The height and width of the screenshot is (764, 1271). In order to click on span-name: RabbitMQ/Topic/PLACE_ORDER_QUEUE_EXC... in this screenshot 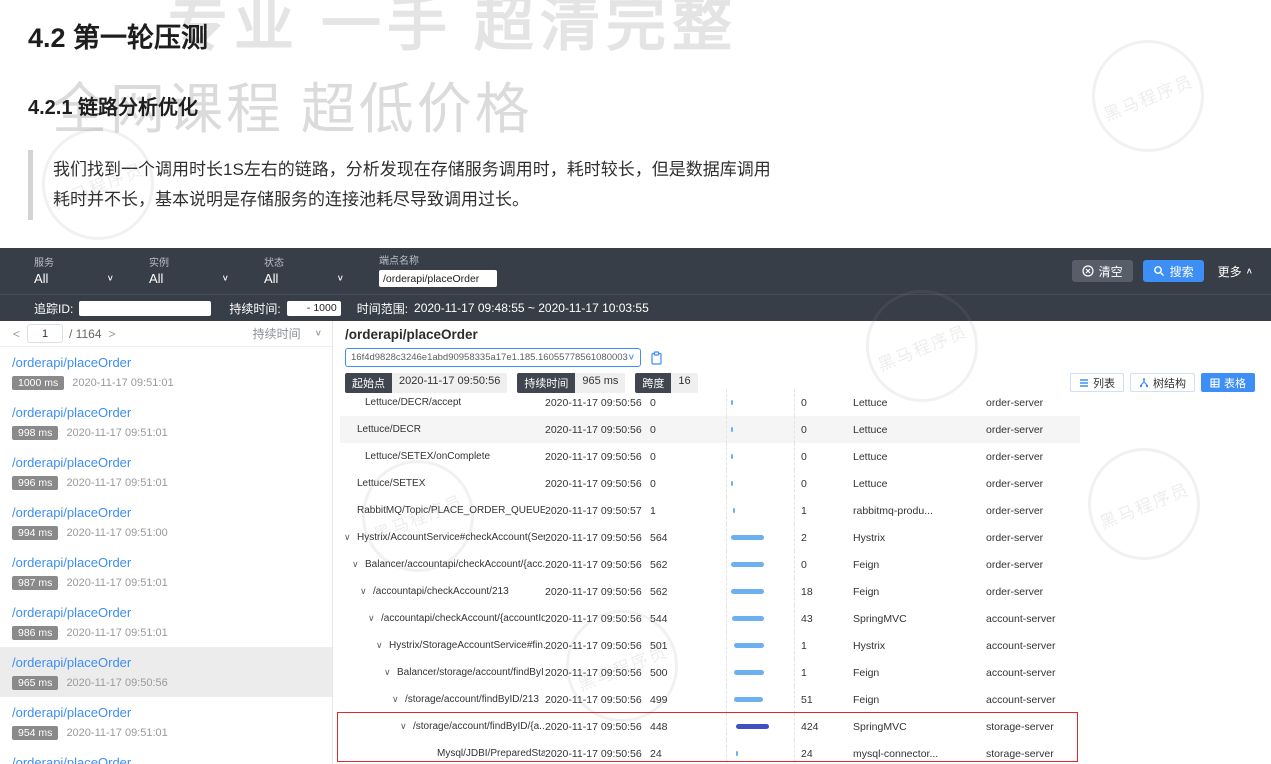, I will do `click(451, 510)`.